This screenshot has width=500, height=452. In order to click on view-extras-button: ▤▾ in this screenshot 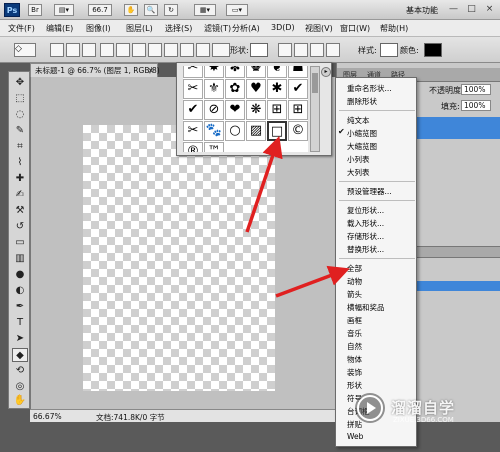, I will do `click(64, 10)`.